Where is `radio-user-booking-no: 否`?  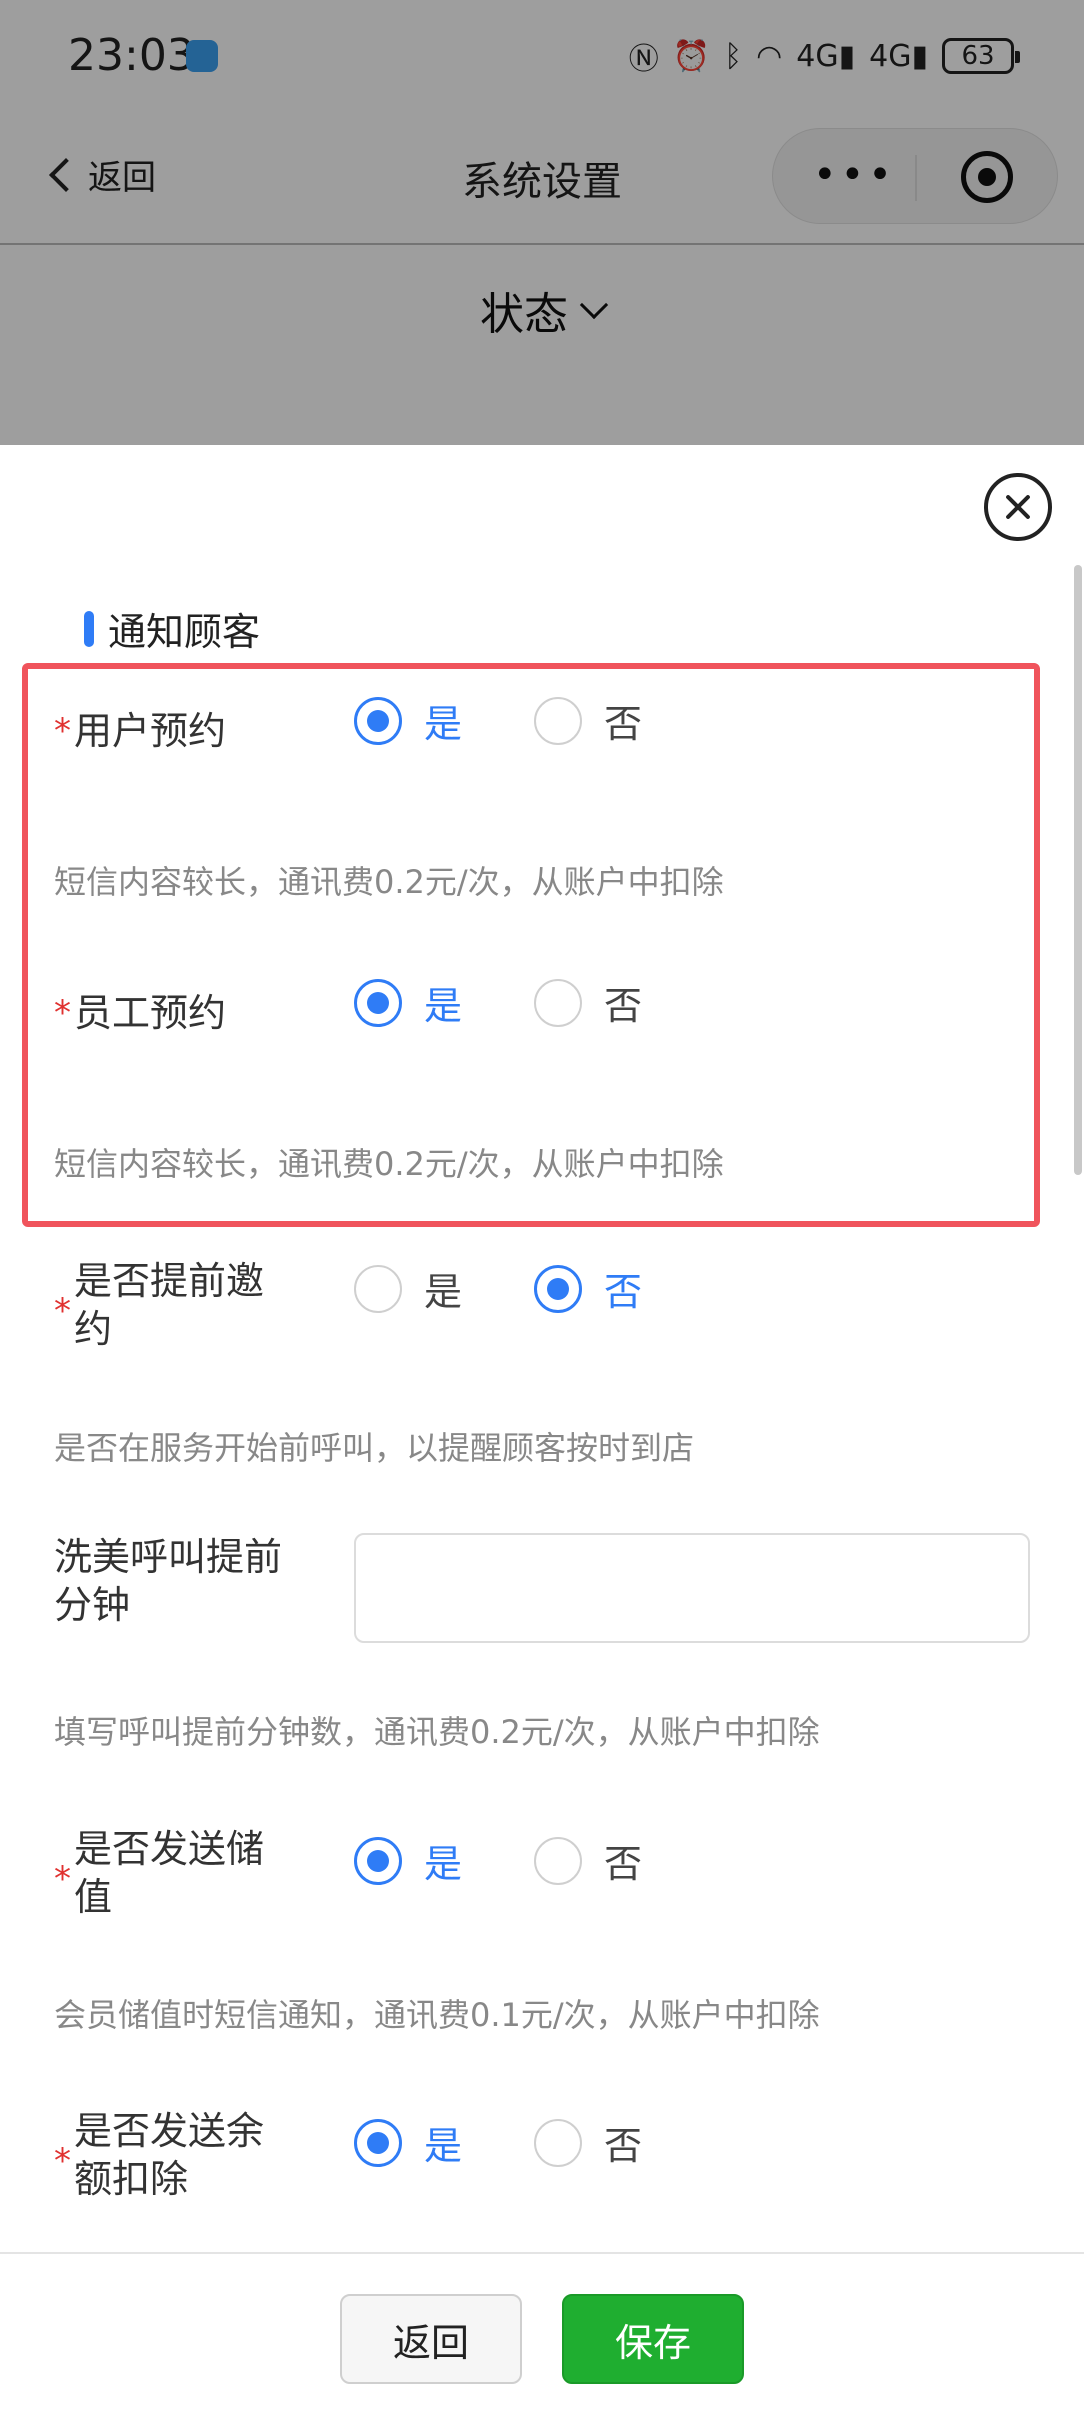 radio-user-booking-no: 否 is located at coordinates (588, 720).